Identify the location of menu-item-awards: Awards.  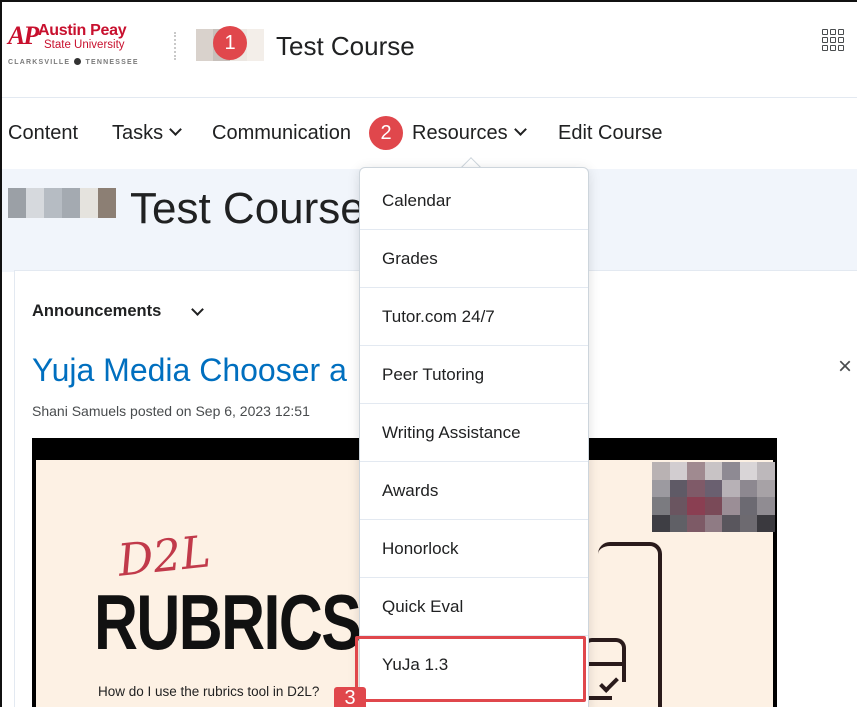
(474, 491).